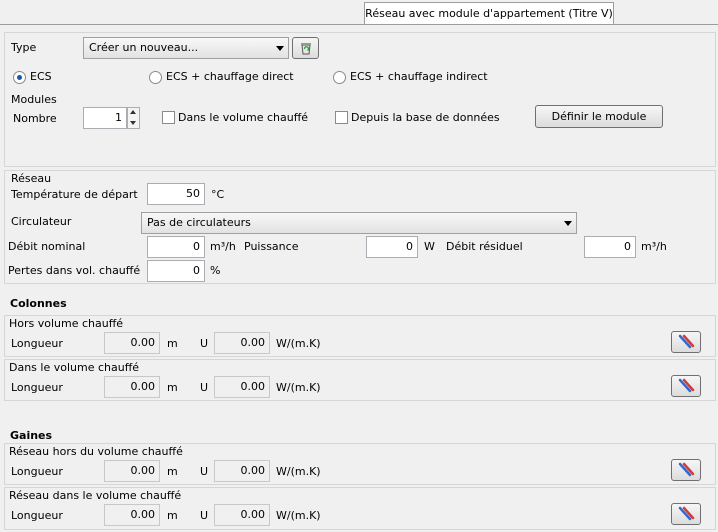 The width and height of the screenshot is (718, 532). Describe the element at coordinates (37, 387) in the screenshot. I see `colonnes-dans-longueur-label: Longueur` at that location.